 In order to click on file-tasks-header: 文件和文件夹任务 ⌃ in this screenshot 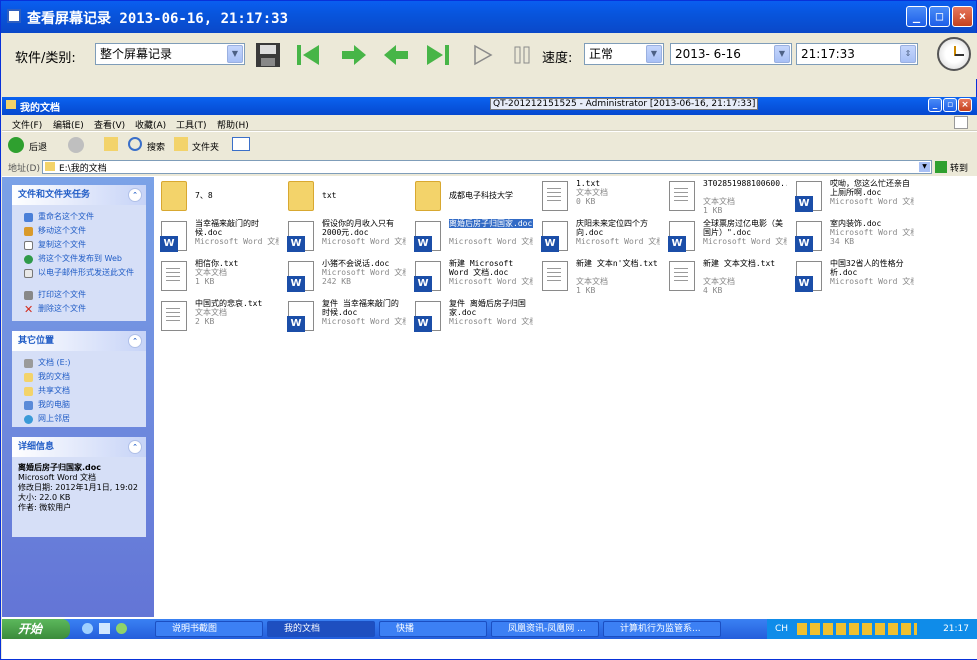, I will do `click(79, 195)`.